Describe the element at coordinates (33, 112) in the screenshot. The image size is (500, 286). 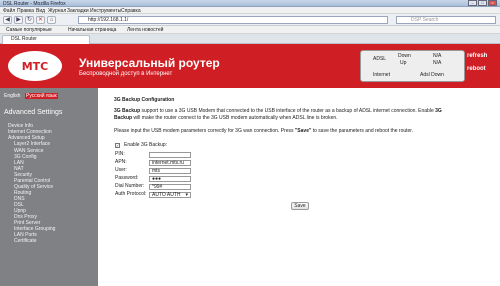
I see `sidebar-section-title: Advanced Settings` at that location.